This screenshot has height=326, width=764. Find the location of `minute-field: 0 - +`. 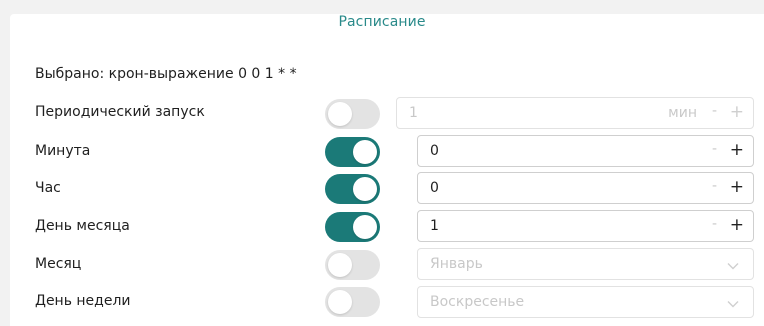

minute-field: 0 - + is located at coordinates (585, 151).